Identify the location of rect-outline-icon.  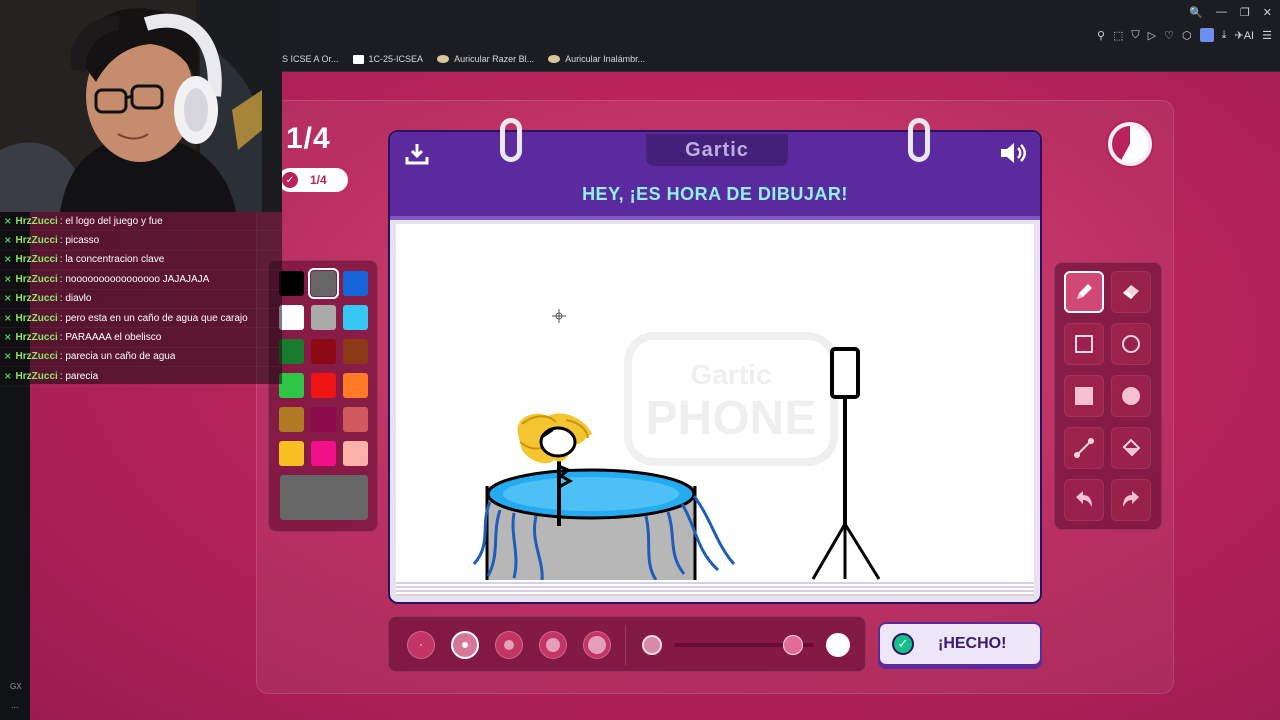
(1084, 344).